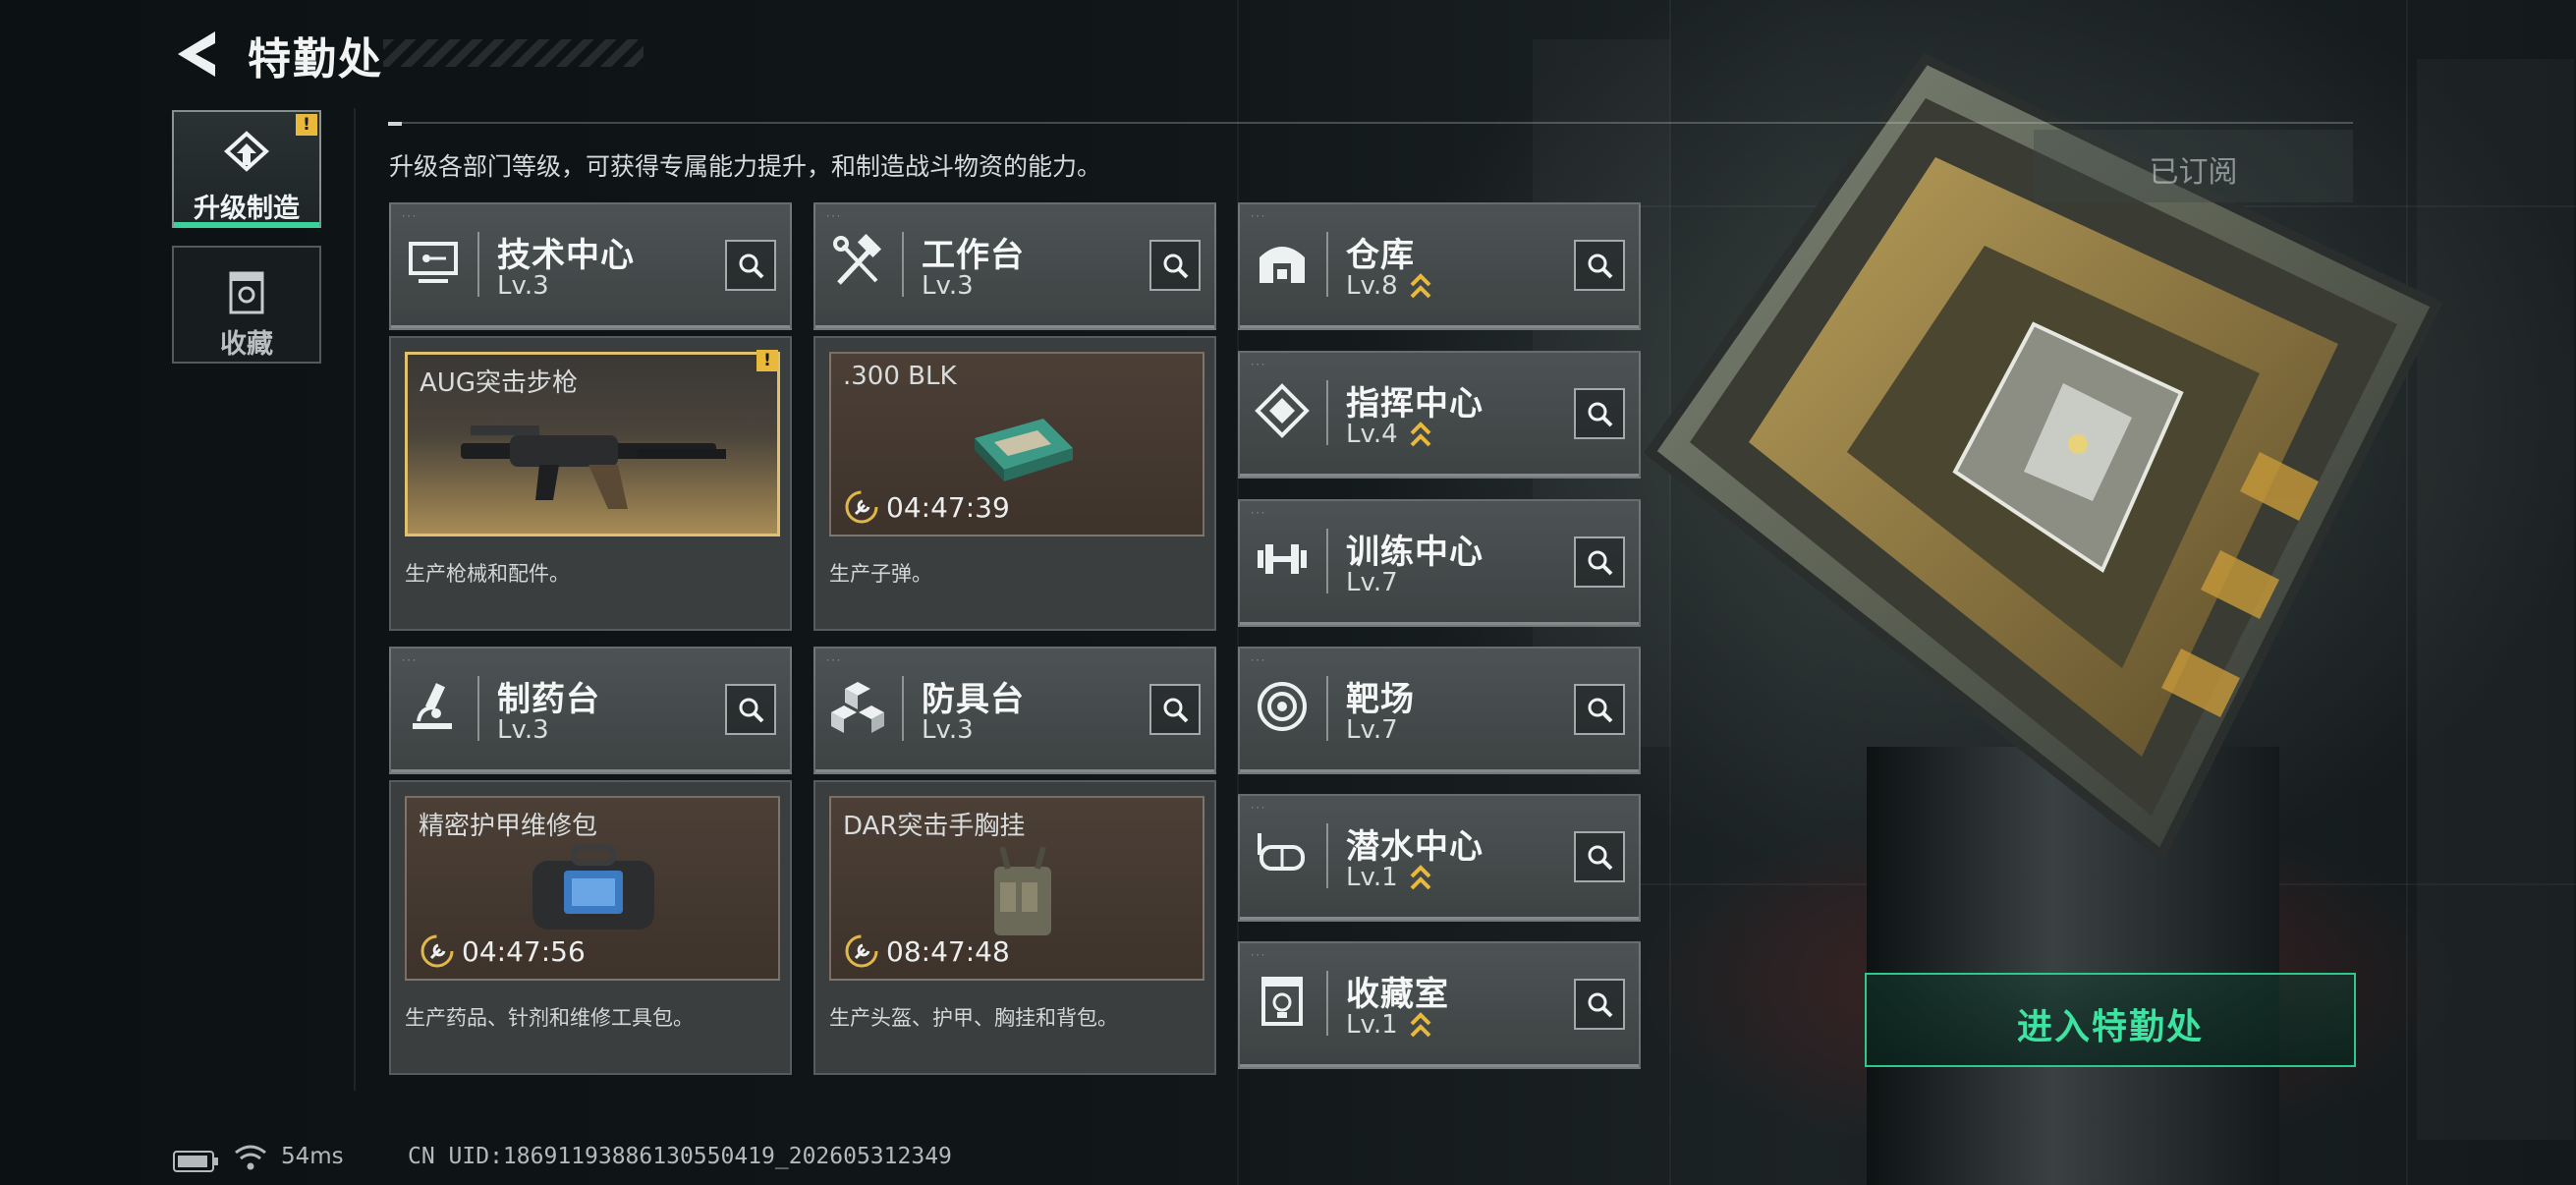 Image resolution: width=2576 pixels, height=1185 pixels. Describe the element at coordinates (1282, 559) in the screenshot. I see `dumbbell-icon` at that location.